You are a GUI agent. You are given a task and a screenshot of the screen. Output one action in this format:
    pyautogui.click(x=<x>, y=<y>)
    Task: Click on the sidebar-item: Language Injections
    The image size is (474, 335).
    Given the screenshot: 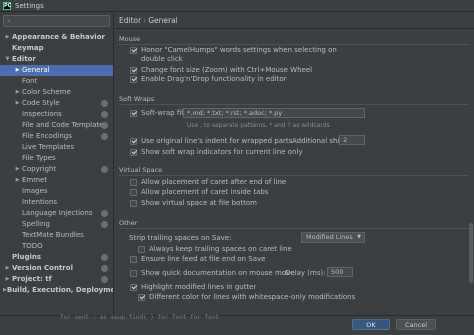 What is the action you would take?
    pyautogui.click(x=56, y=213)
    